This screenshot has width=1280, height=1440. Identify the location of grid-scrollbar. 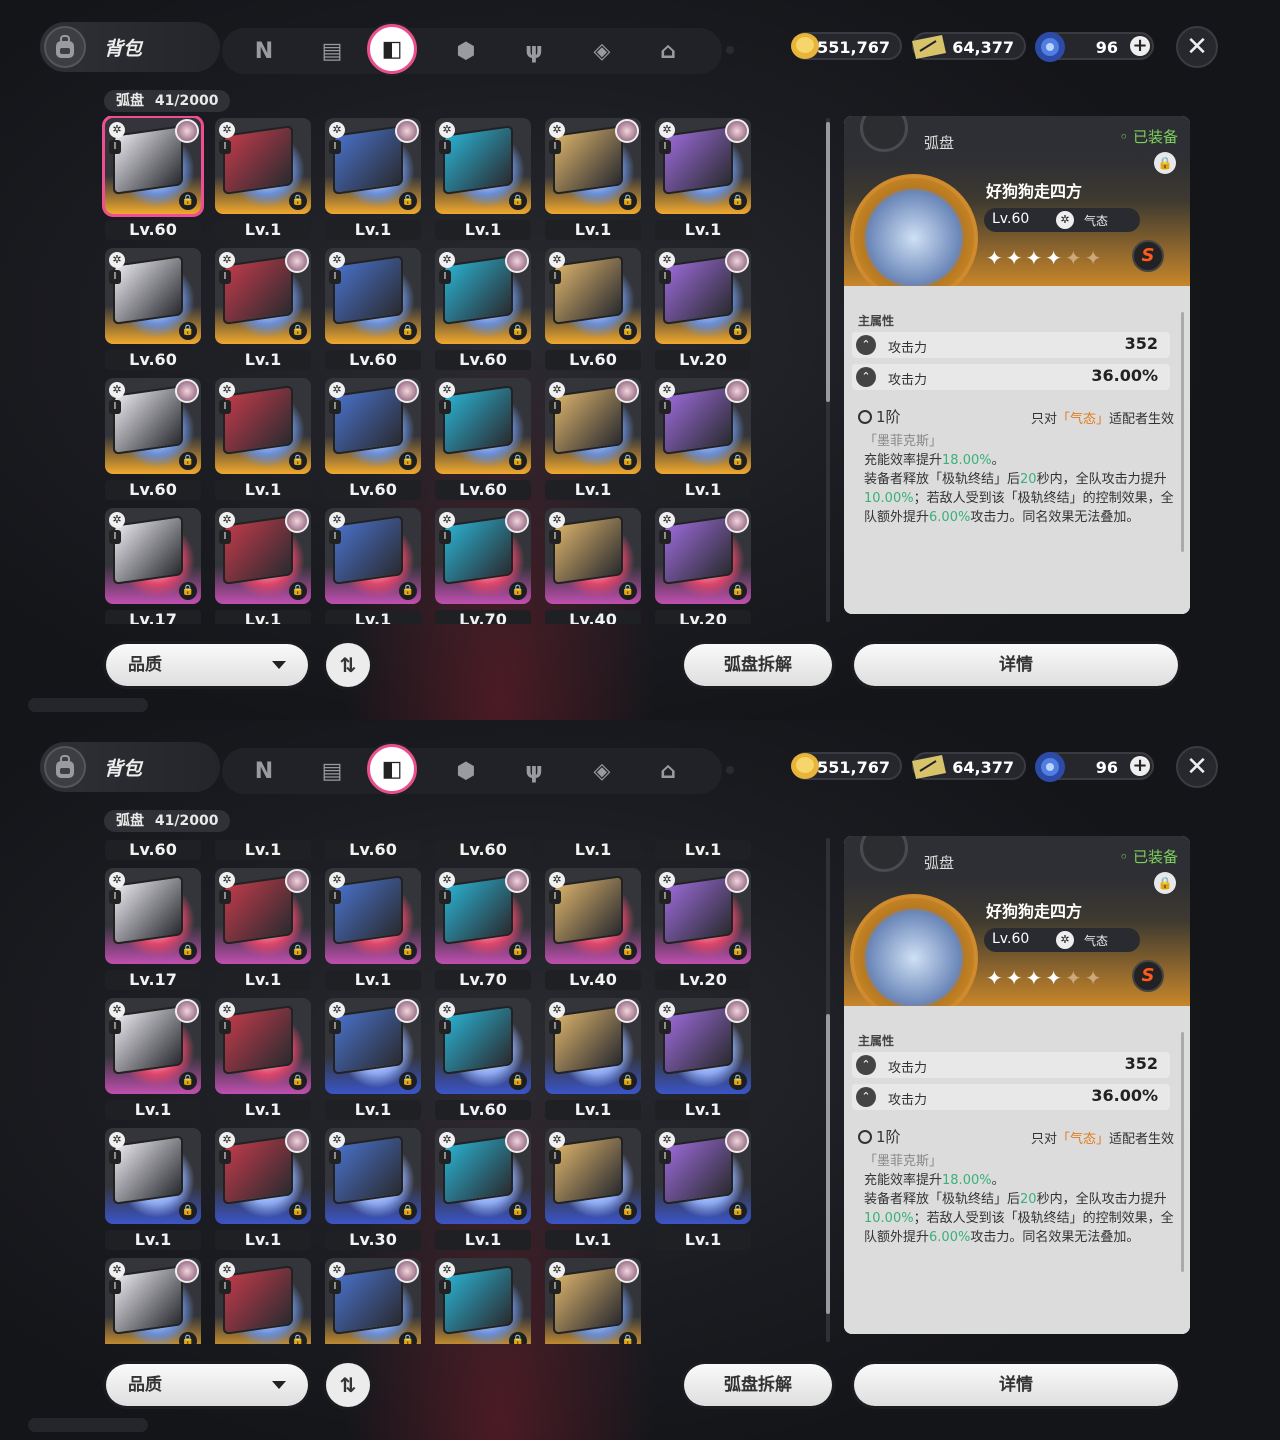
(828, 1090).